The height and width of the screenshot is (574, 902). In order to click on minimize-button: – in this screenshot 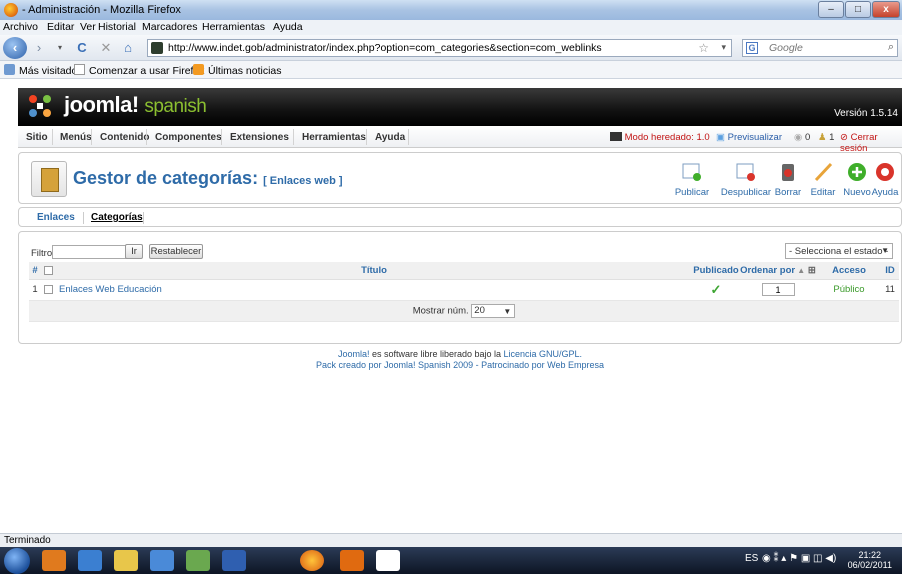, I will do `click(831, 9)`.